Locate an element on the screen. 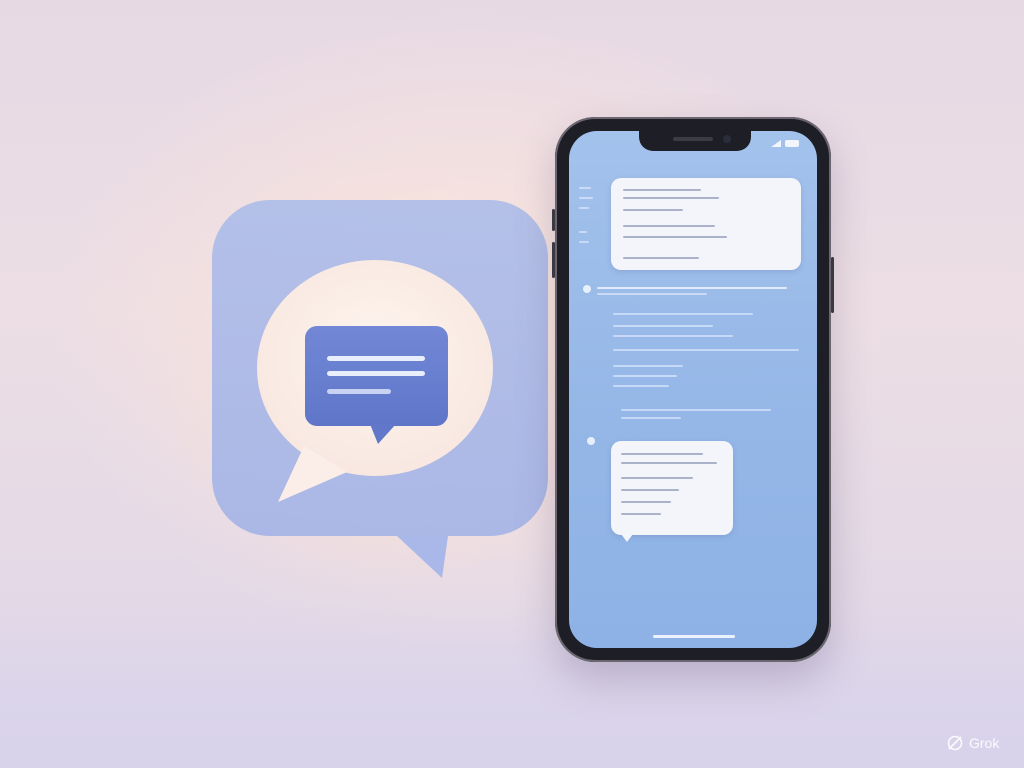 This screenshot has height=768, width=1024. message-bubble-tail is located at coordinates (627, 538).